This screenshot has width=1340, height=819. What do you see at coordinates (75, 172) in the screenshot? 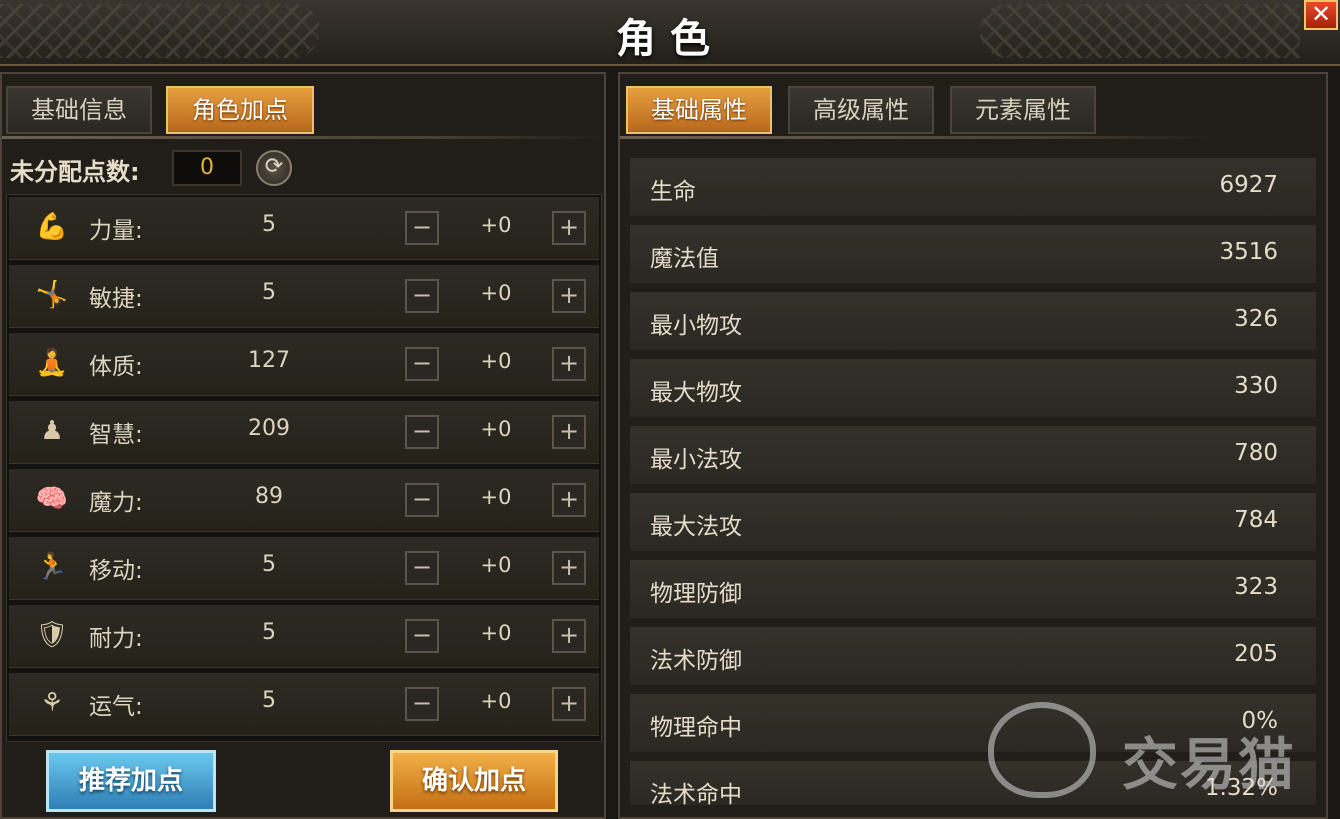
I see `unallocated-points-label: 未分配点数:` at bounding box center [75, 172].